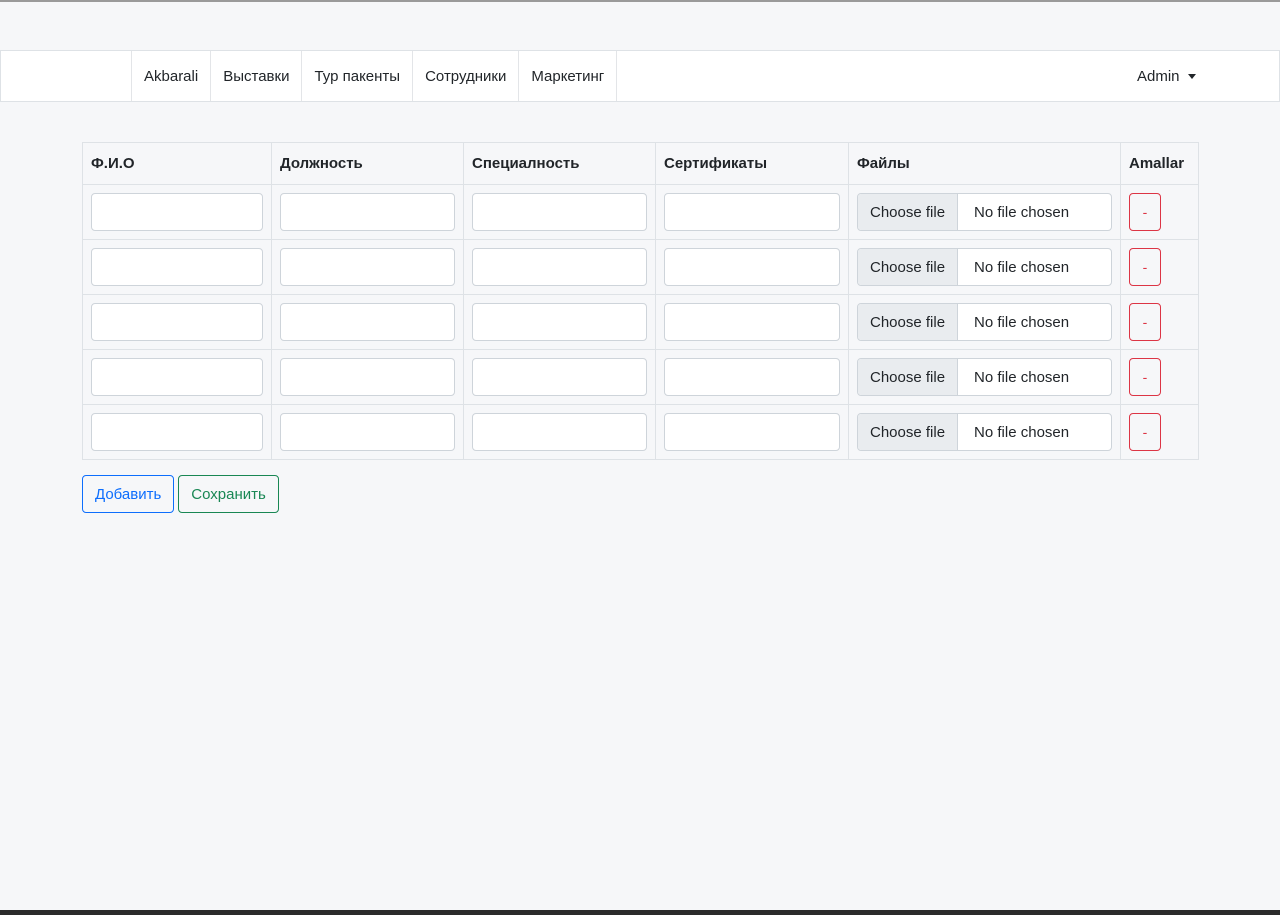 This screenshot has height=915, width=1280. Describe the element at coordinates (128, 494) in the screenshot. I see `add-row-button: Добавить` at that location.